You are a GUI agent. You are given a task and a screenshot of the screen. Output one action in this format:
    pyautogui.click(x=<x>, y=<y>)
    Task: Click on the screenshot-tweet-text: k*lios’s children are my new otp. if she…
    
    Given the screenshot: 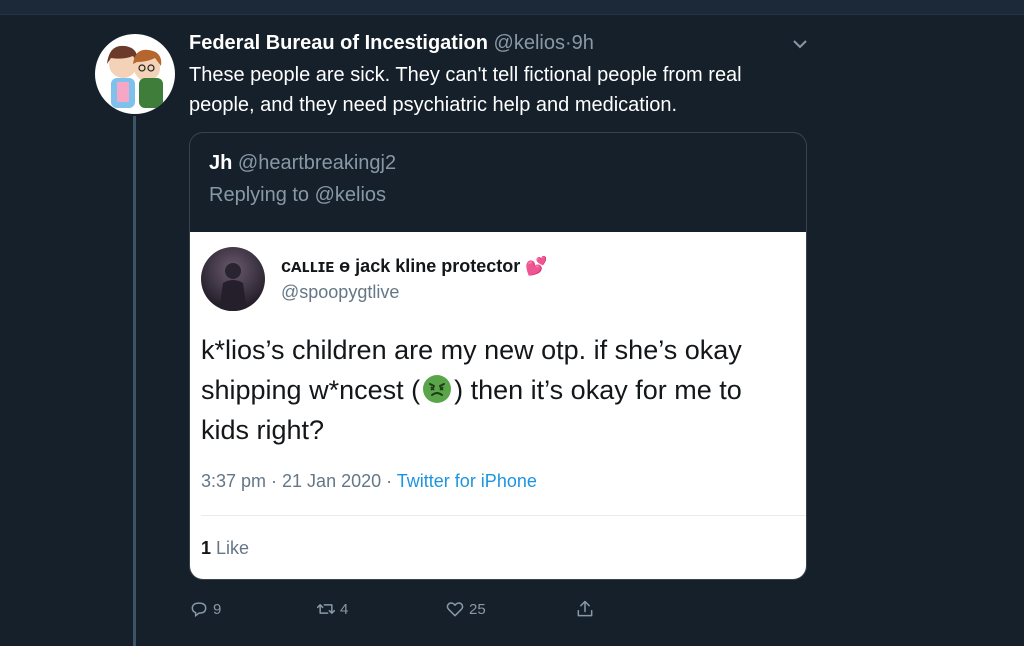 What is the action you would take?
    pyautogui.click(x=503, y=390)
    